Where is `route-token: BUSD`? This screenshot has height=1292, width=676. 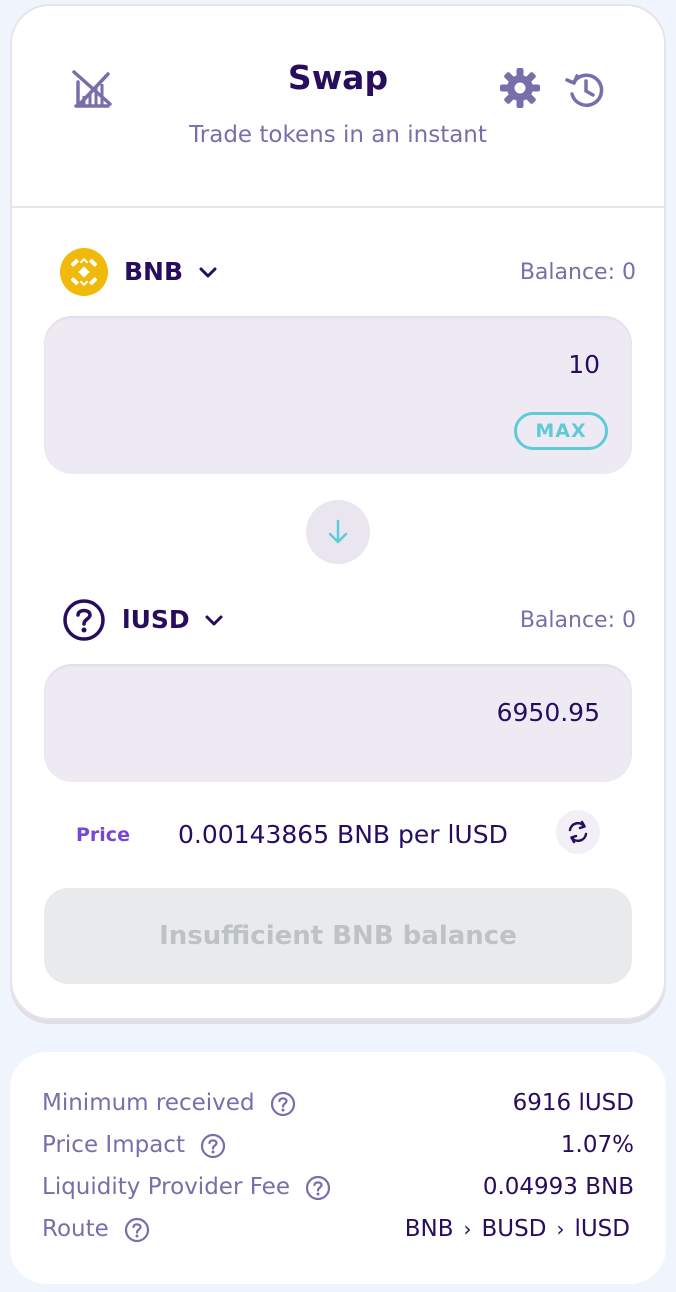
route-token: BUSD is located at coordinates (514, 1229).